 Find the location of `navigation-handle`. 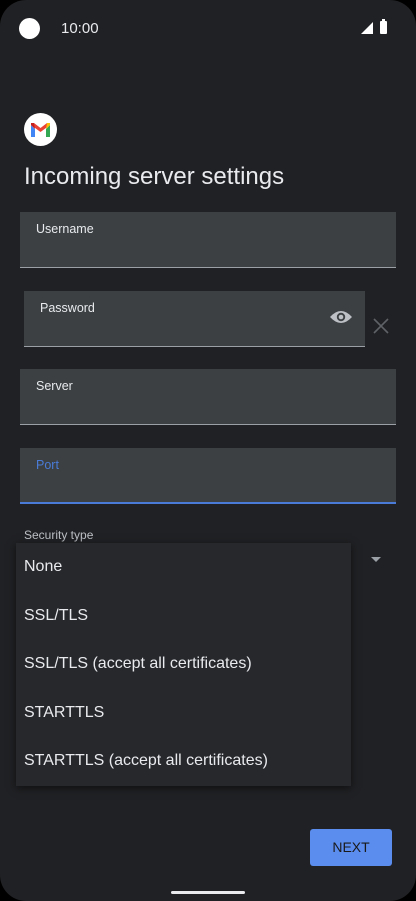

navigation-handle is located at coordinates (208, 892).